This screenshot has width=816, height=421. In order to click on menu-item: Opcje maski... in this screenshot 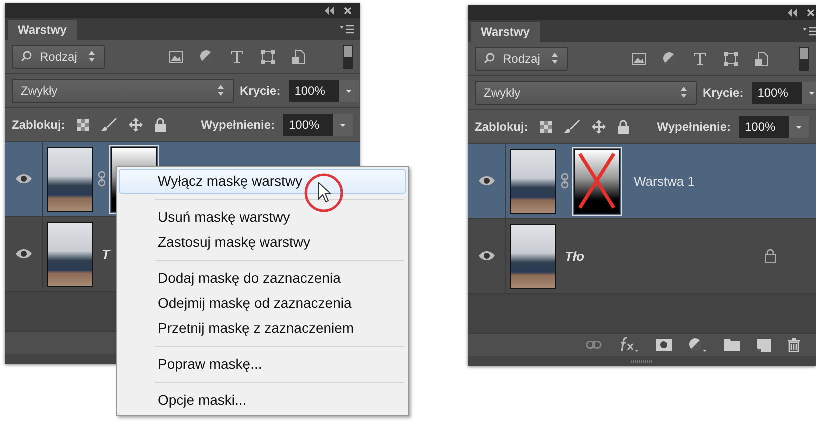, I will do `click(262, 400)`.